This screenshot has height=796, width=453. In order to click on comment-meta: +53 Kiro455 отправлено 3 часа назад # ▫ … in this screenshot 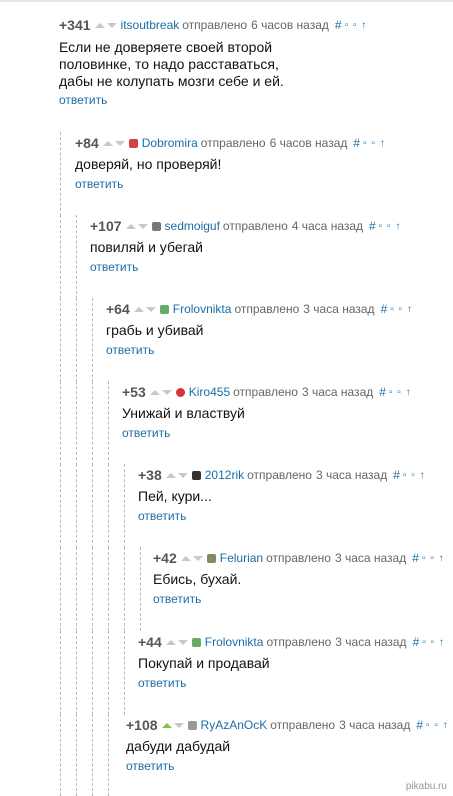, I will do `click(267, 392)`.